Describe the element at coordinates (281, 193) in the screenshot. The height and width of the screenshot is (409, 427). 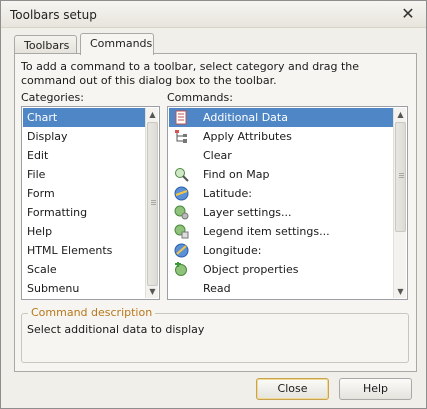
I see `command-item: Latitude:` at that location.